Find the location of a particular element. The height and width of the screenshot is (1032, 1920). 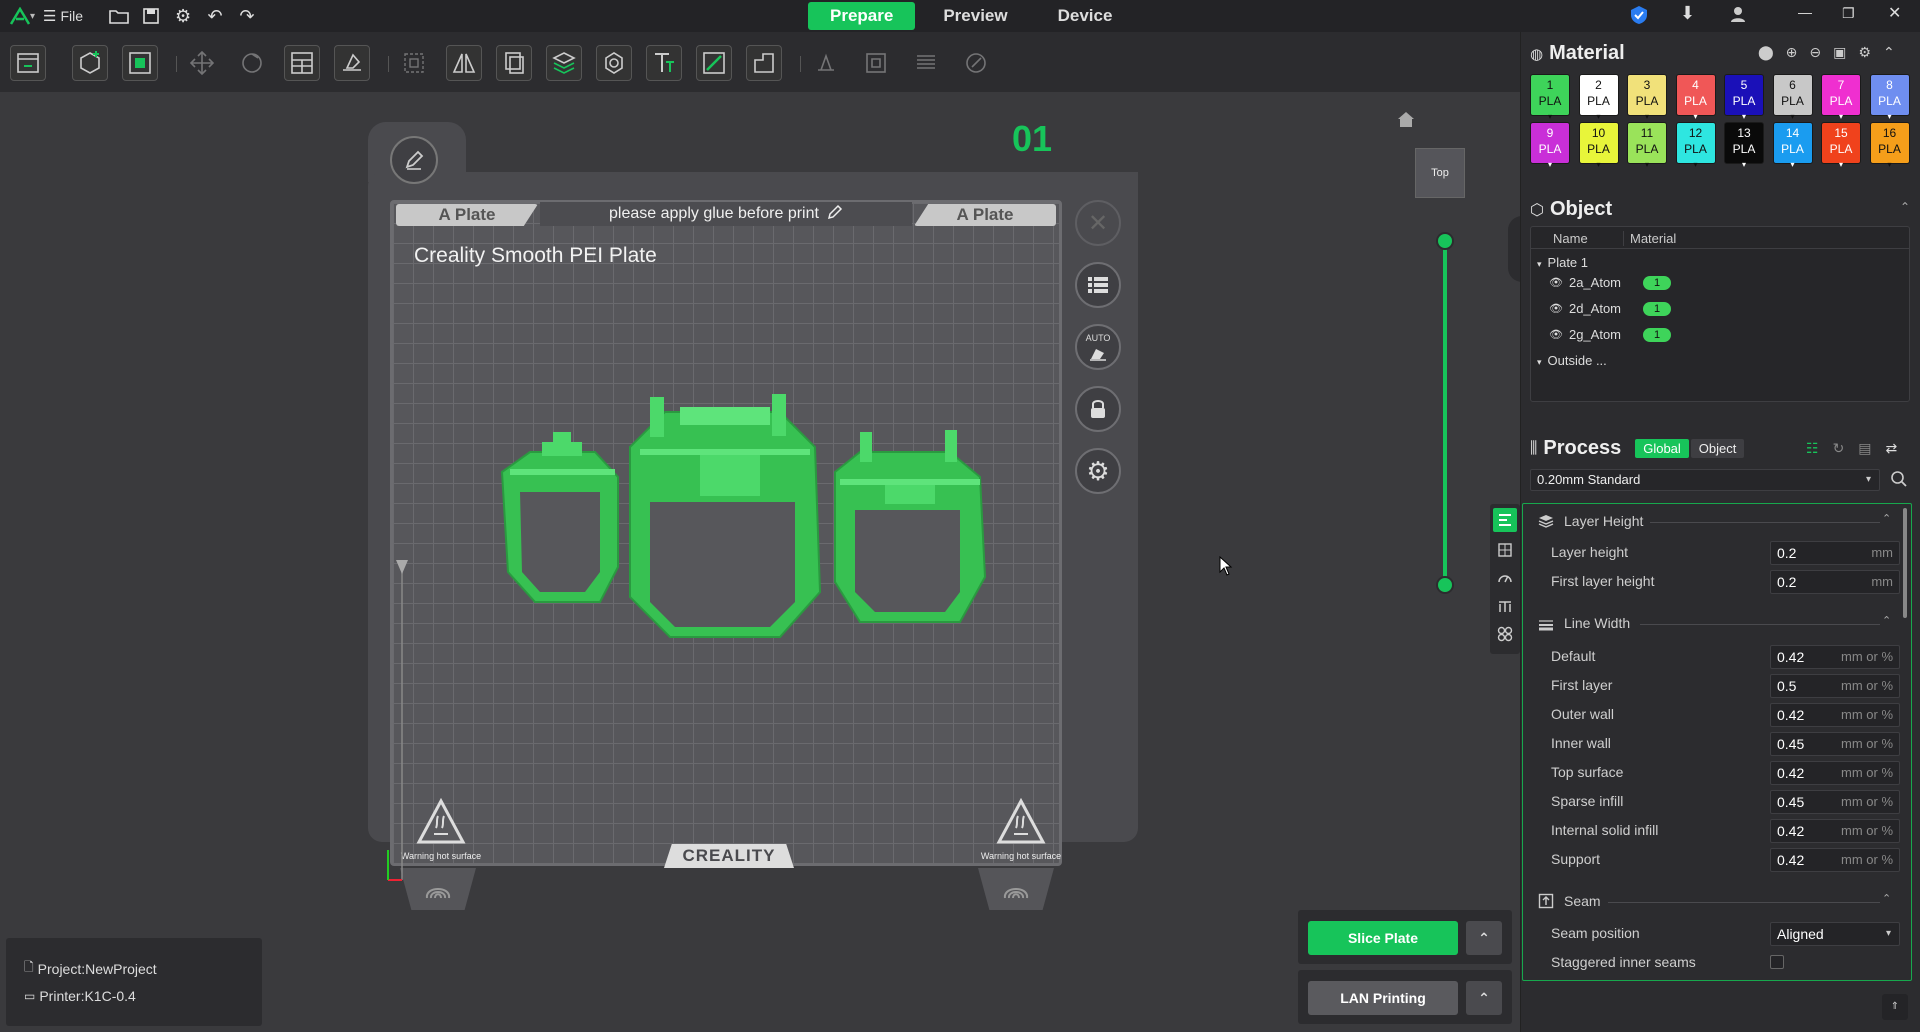

category-support-icon is located at coordinates (1505, 606).